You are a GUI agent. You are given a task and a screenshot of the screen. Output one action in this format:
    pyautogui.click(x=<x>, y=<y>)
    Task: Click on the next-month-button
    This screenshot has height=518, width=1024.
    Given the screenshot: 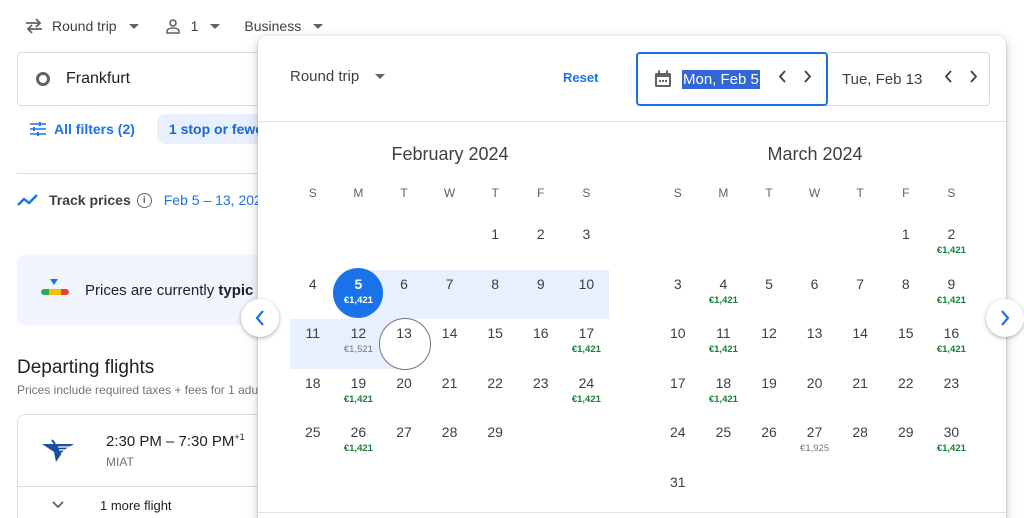 What is the action you would take?
    pyautogui.click(x=1005, y=318)
    